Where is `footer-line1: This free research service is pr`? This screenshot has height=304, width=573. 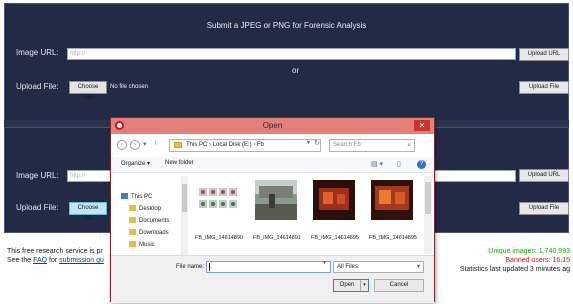 footer-line1: This free research service is pr is located at coordinates (55, 251).